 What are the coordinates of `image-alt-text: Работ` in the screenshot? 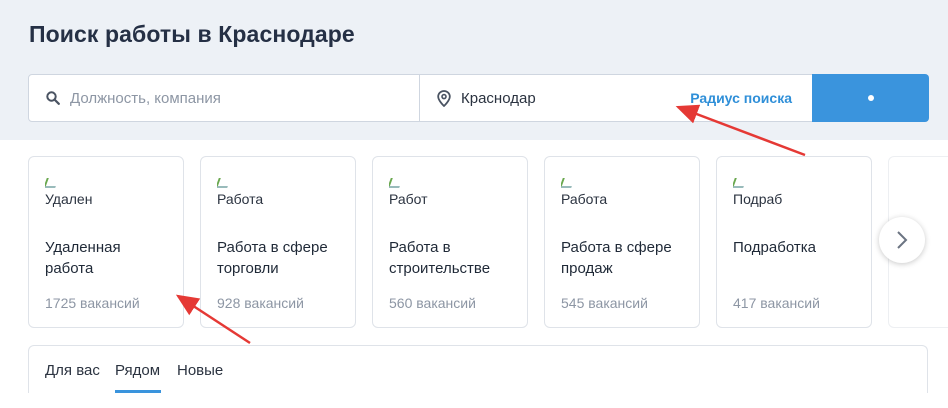 It's located at (408, 199).